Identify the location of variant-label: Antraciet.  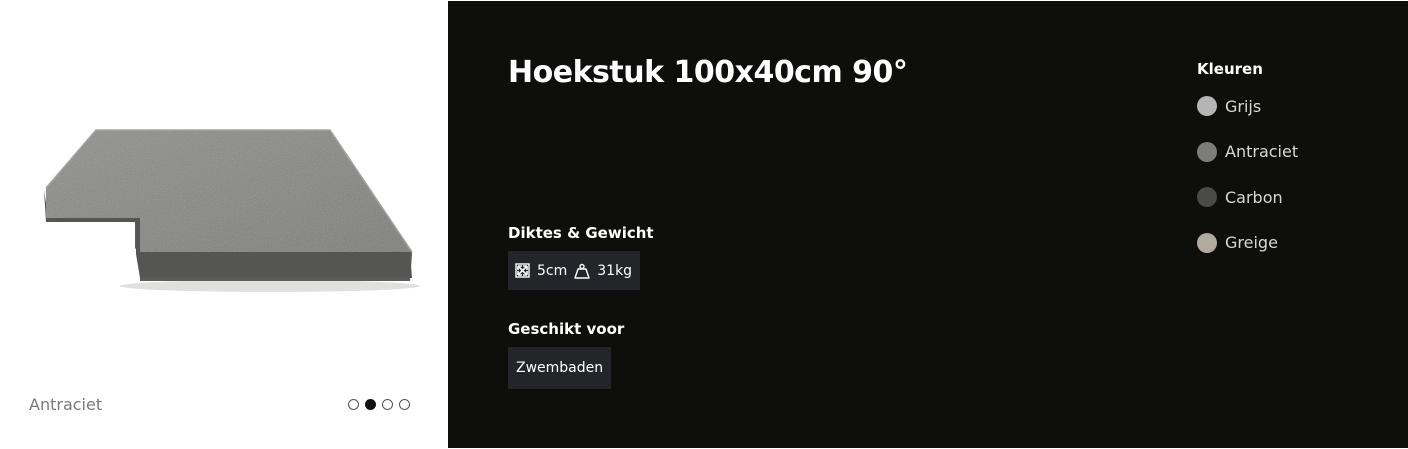
(66, 404).